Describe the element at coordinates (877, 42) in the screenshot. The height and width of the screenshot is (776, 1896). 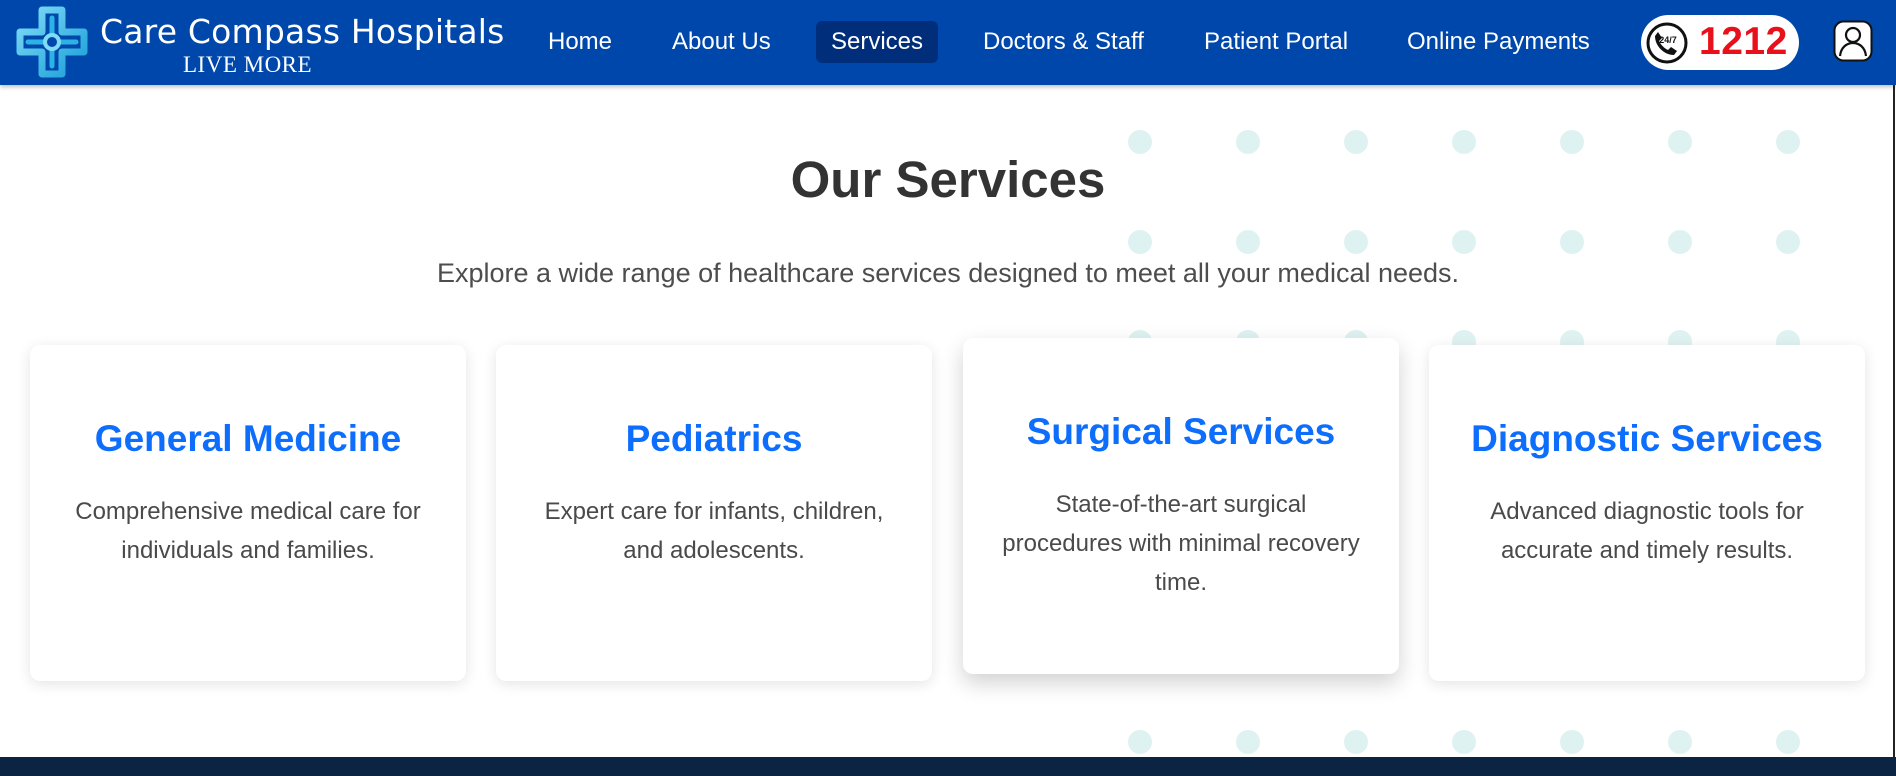
I see `nav-services-link: Services` at that location.